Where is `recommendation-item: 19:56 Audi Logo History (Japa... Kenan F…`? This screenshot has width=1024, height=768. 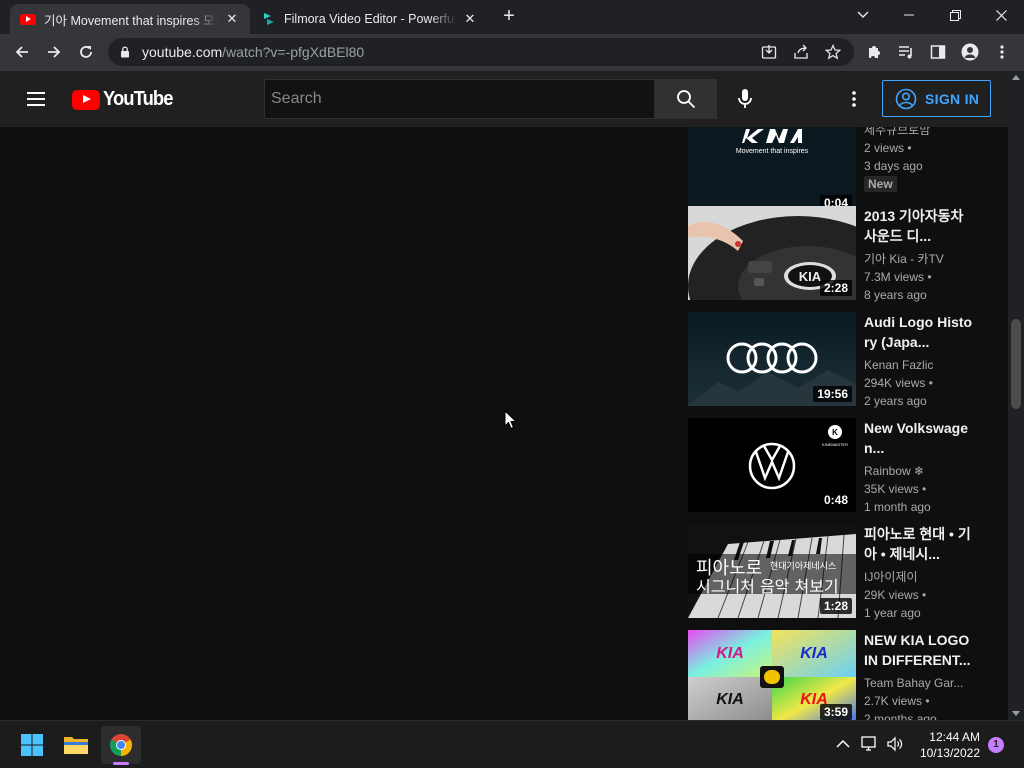
recommendation-item: 19:56 Audi Logo History (Japa... Kenan F… is located at coordinates (843, 360).